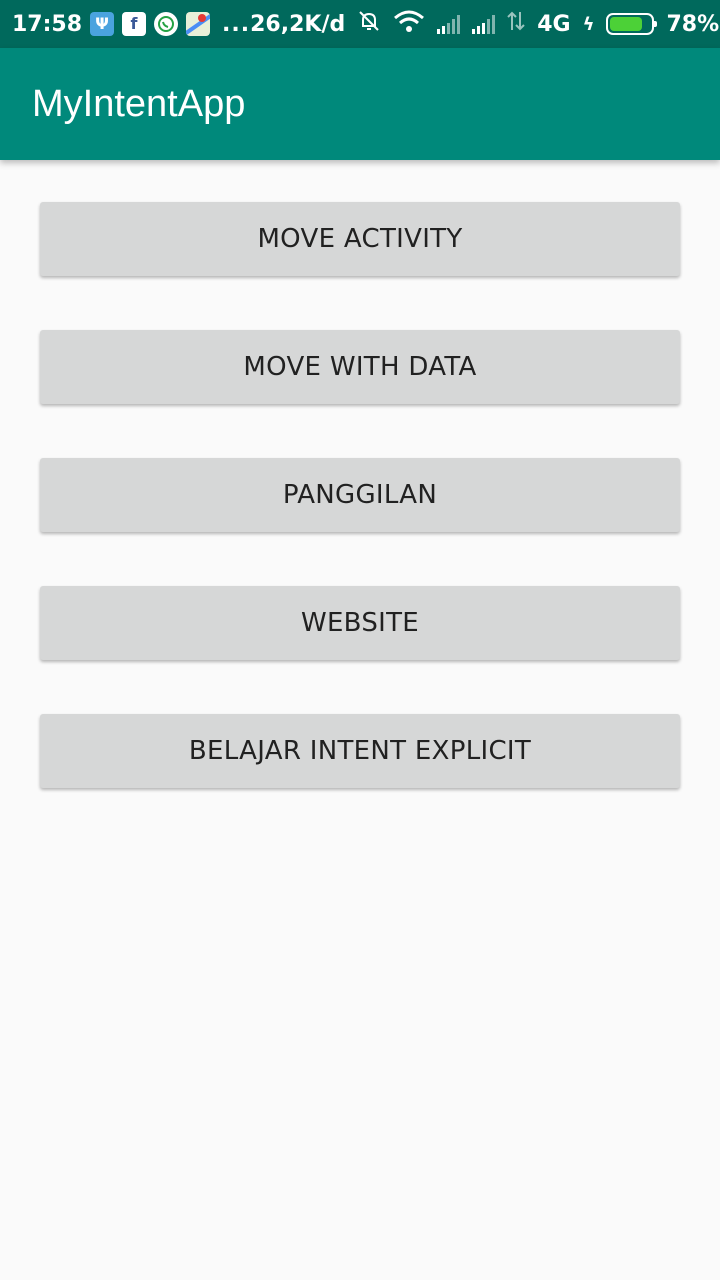  Describe the element at coordinates (693, 24) in the screenshot. I see `battery-percent: 78%` at that location.